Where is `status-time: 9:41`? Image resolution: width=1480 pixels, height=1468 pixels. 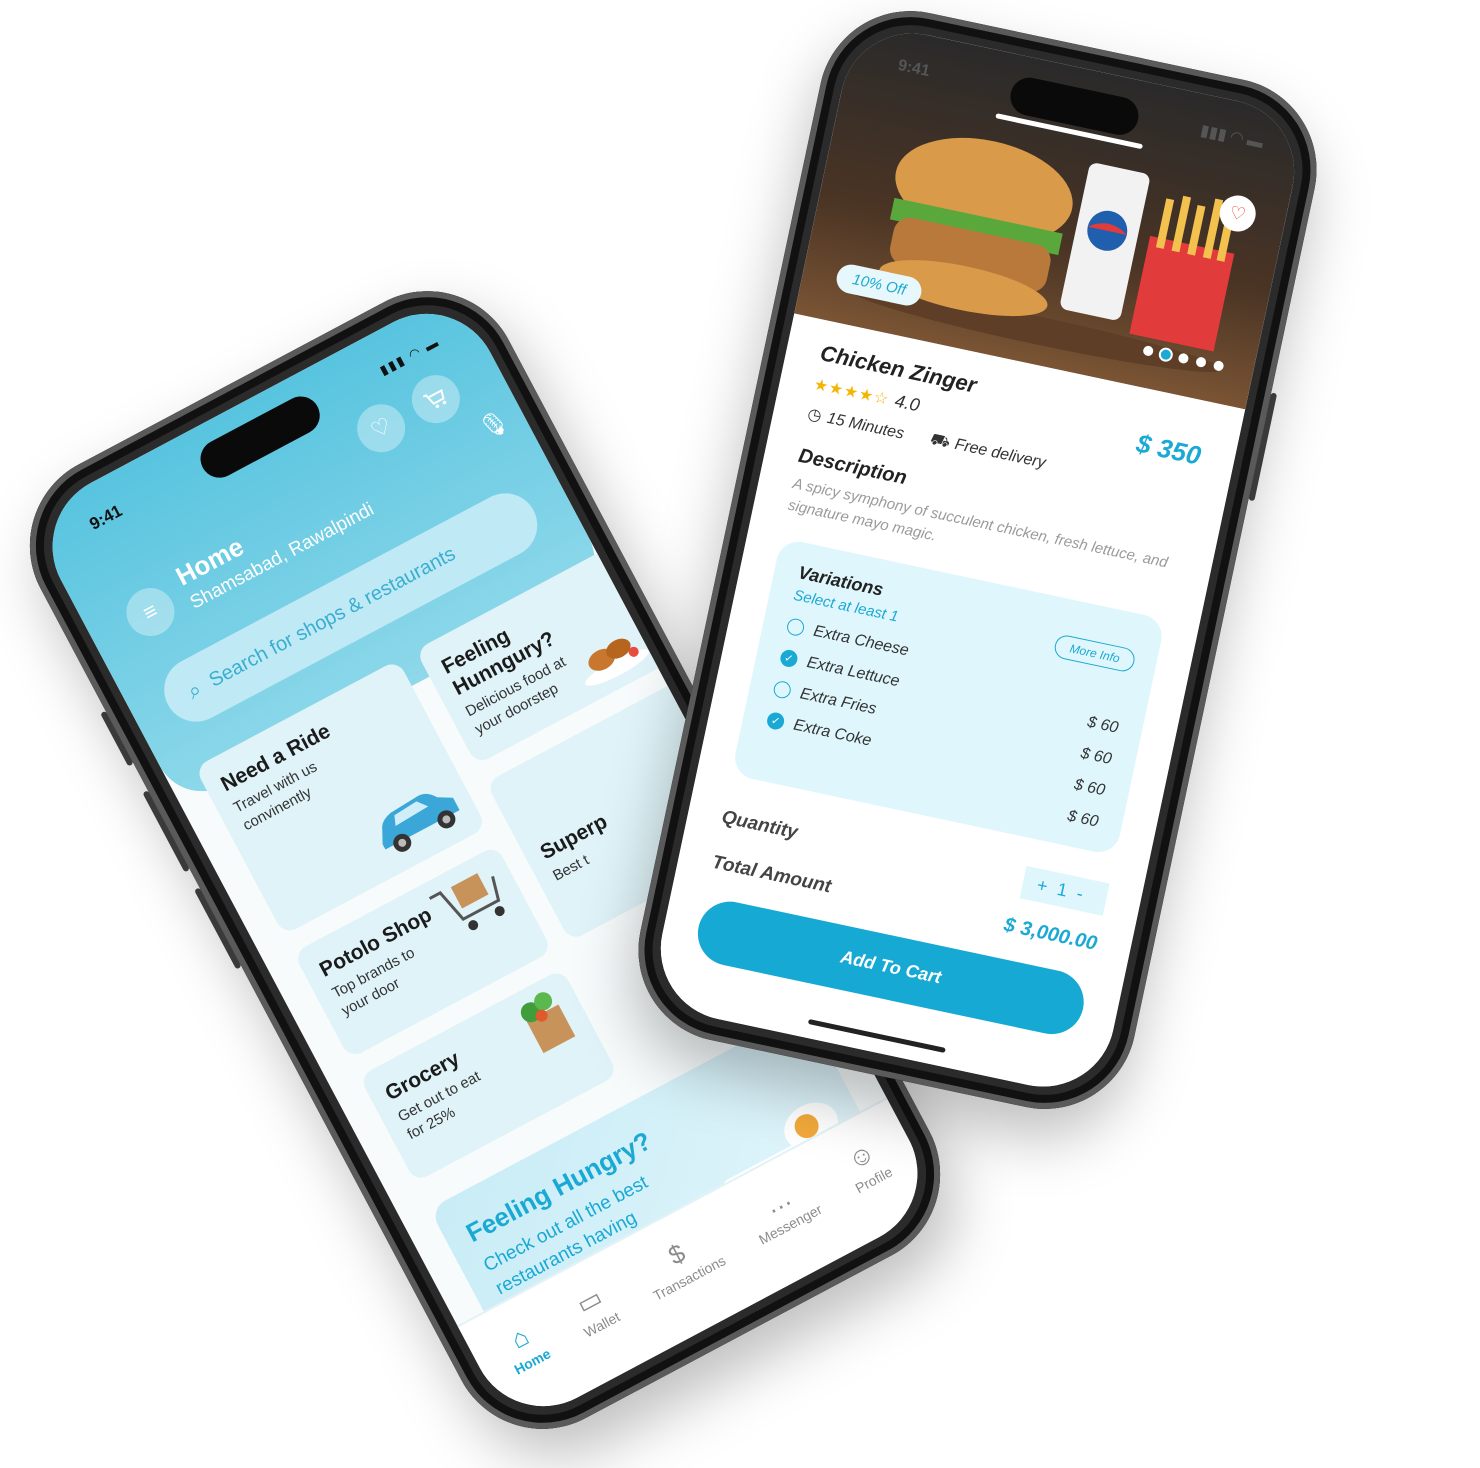 status-time: 9:41 is located at coordinates (914, 68).